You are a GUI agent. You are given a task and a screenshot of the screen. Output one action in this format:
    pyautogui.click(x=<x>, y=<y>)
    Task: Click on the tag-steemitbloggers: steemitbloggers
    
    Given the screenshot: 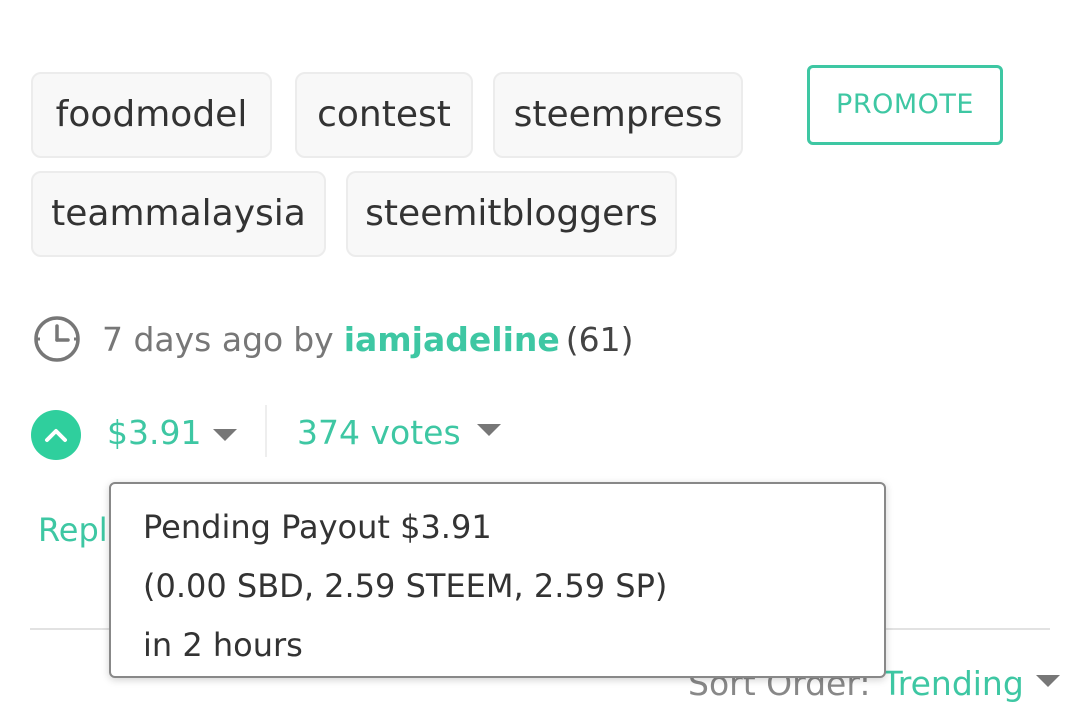 What is the action you would take?
    pyautogui.click(x=511, y=214)
    